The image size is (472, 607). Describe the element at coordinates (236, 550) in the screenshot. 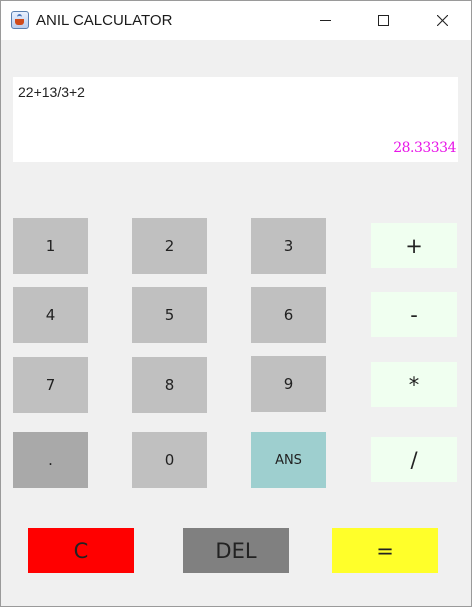

I see `delete-button: DEL` at that location.